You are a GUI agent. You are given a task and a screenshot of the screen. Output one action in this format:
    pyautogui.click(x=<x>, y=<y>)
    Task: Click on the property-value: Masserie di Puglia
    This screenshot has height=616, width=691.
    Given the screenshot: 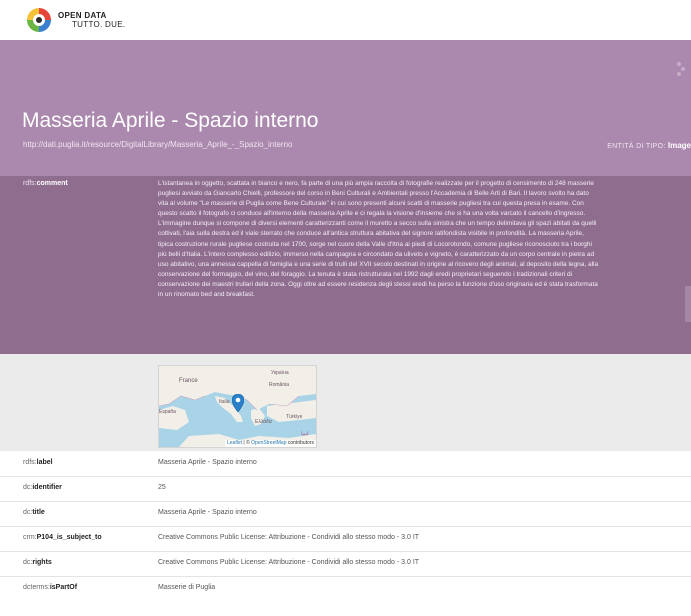 What is the action you would take?
    pyautogui.click(x=186, y=587)
    